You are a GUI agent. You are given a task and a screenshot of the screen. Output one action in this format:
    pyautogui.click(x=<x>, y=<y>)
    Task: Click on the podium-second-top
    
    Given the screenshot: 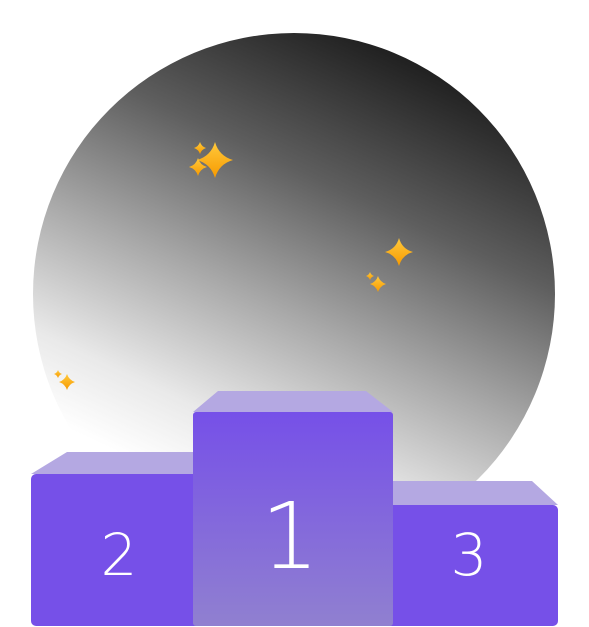 What is the action you would take?
    pyautogui.click(x=119, y=463)
    